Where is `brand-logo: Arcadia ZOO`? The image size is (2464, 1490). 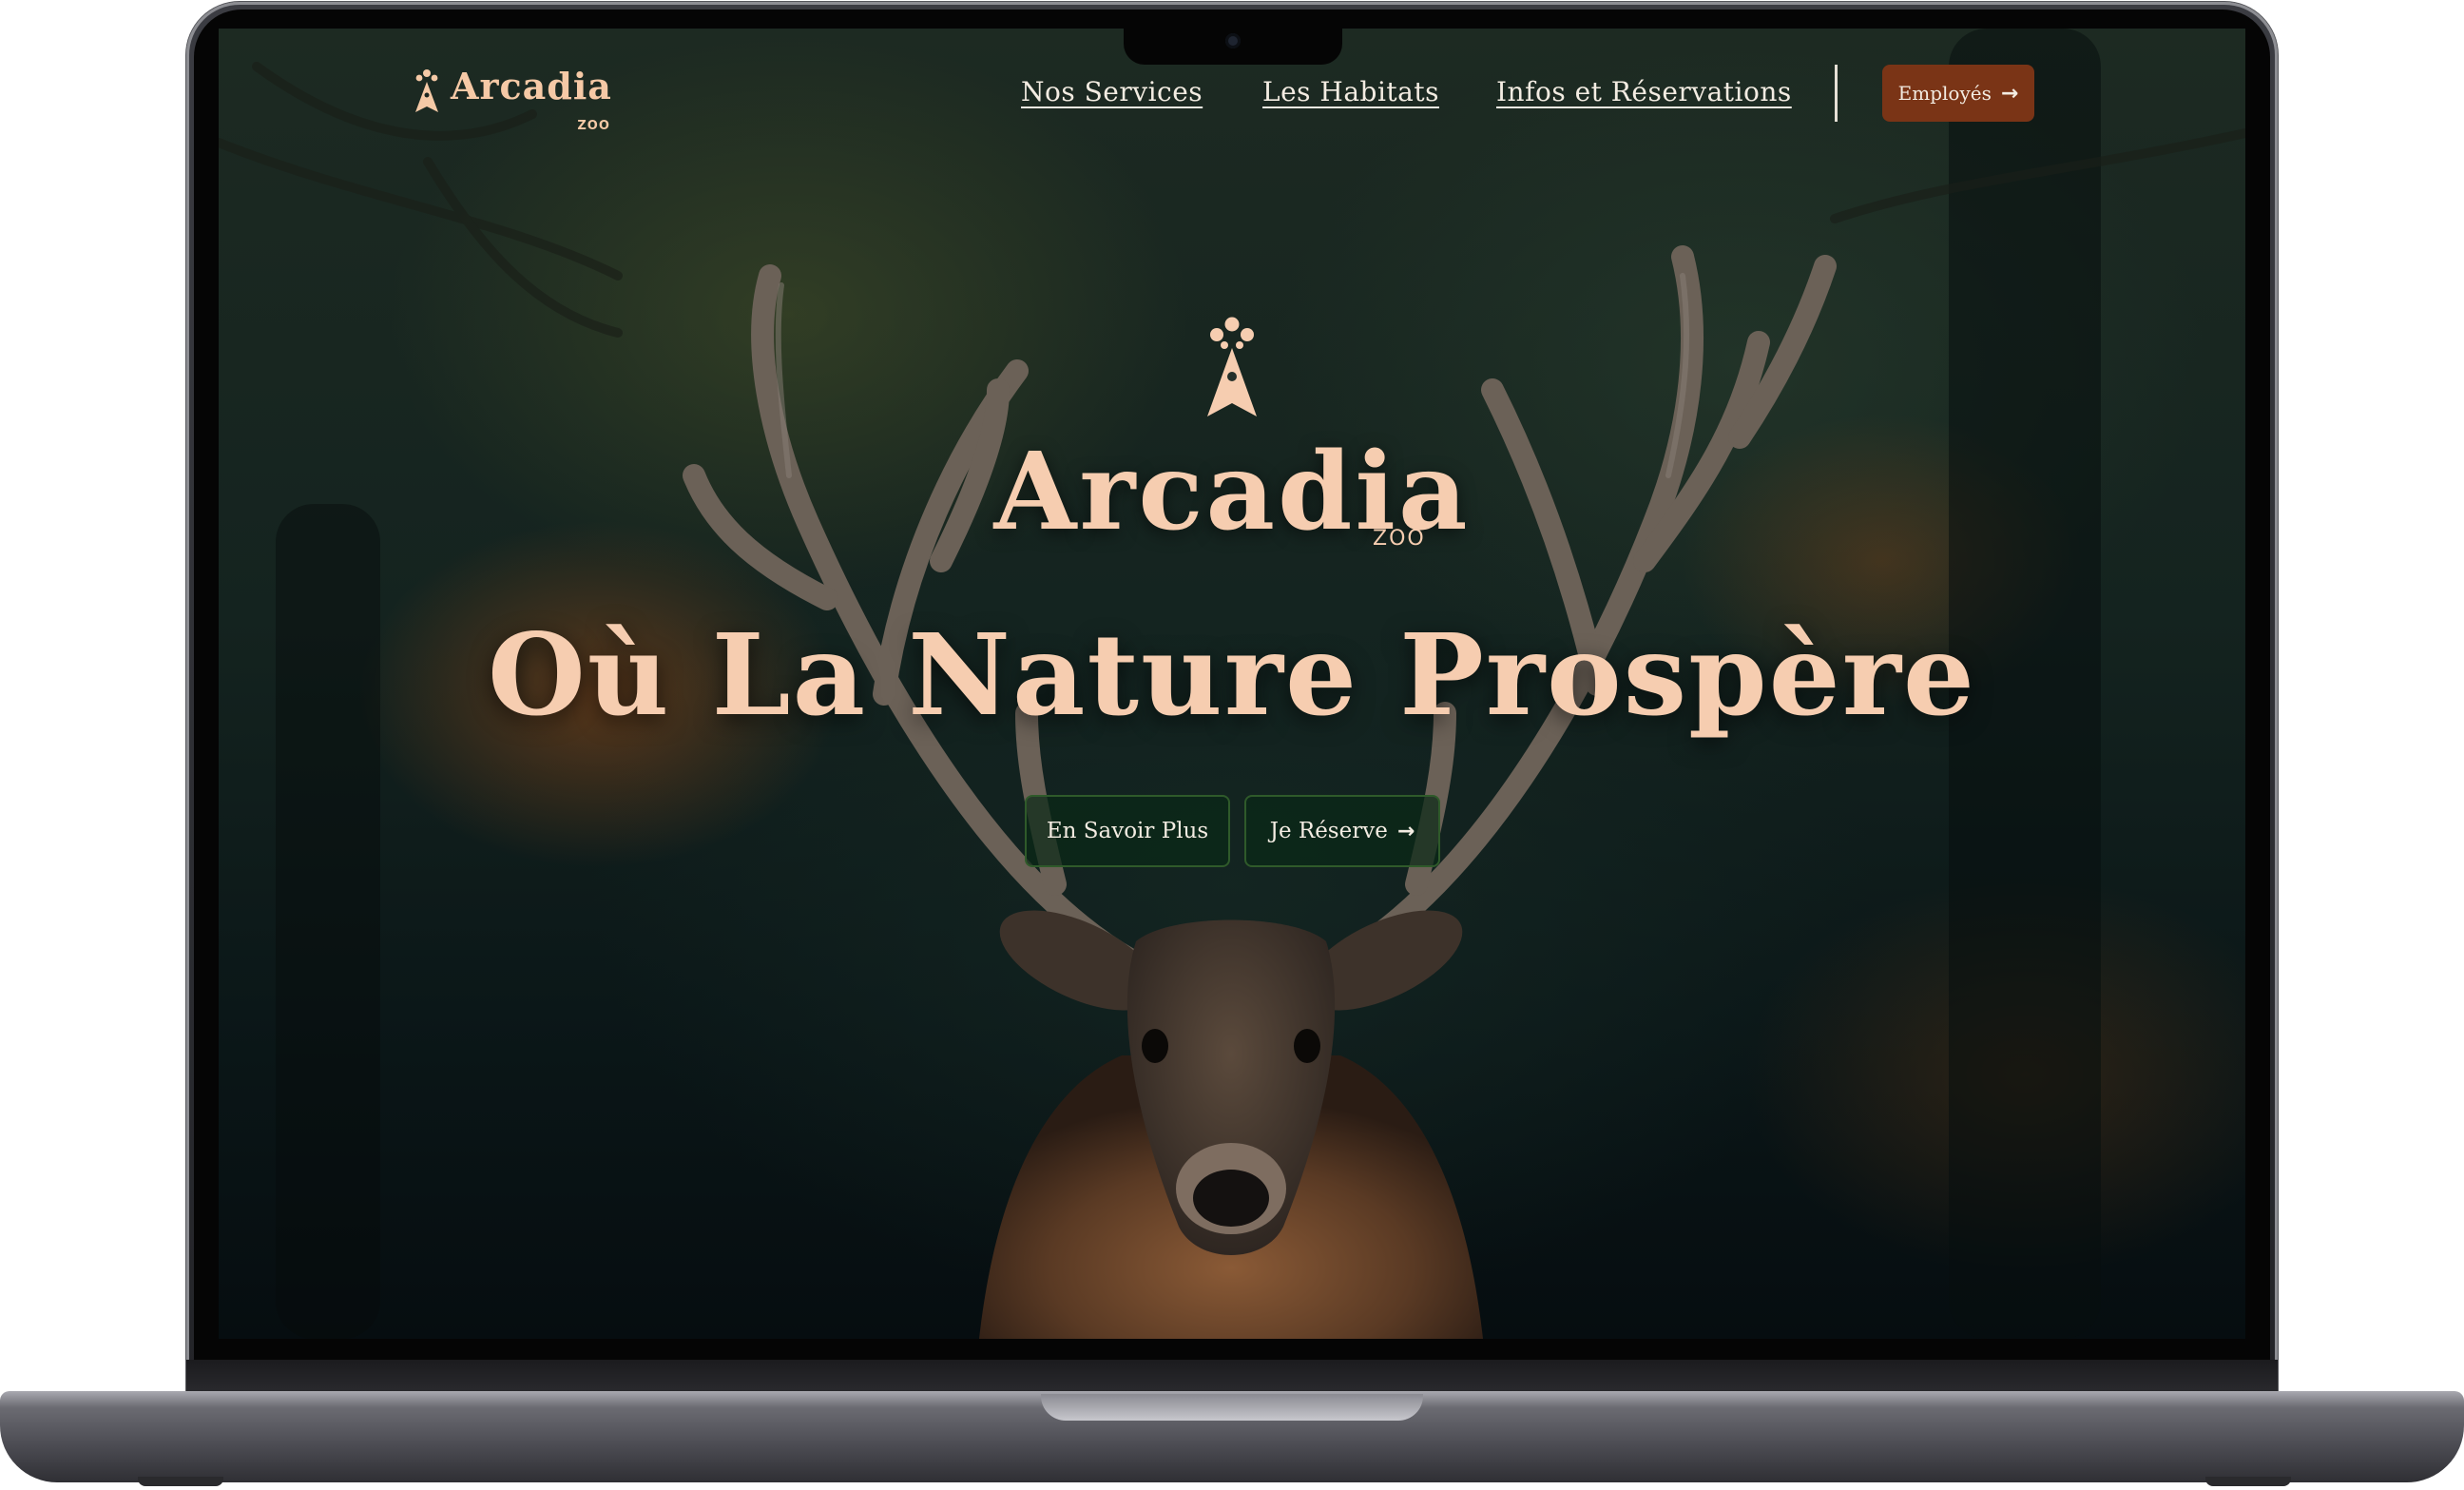 brand-logo: Arcadia ZOO is located at coordinates (512, 99).